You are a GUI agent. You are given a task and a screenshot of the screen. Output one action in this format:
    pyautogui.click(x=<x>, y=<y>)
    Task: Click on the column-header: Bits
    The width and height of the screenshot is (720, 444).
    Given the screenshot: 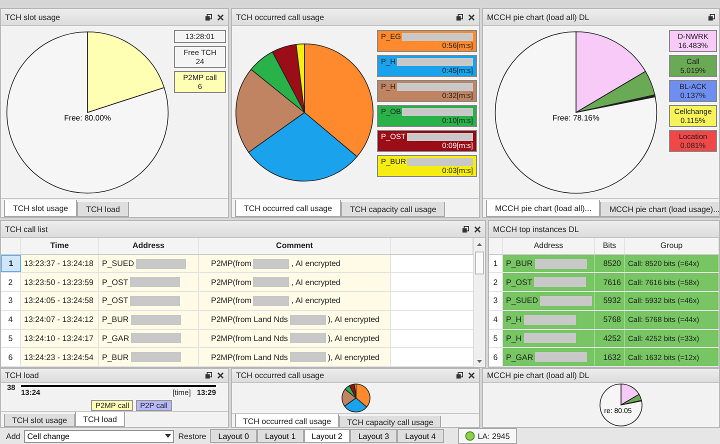 What is the action you would take?
    pyautogui.click(x=609, y=245)
    